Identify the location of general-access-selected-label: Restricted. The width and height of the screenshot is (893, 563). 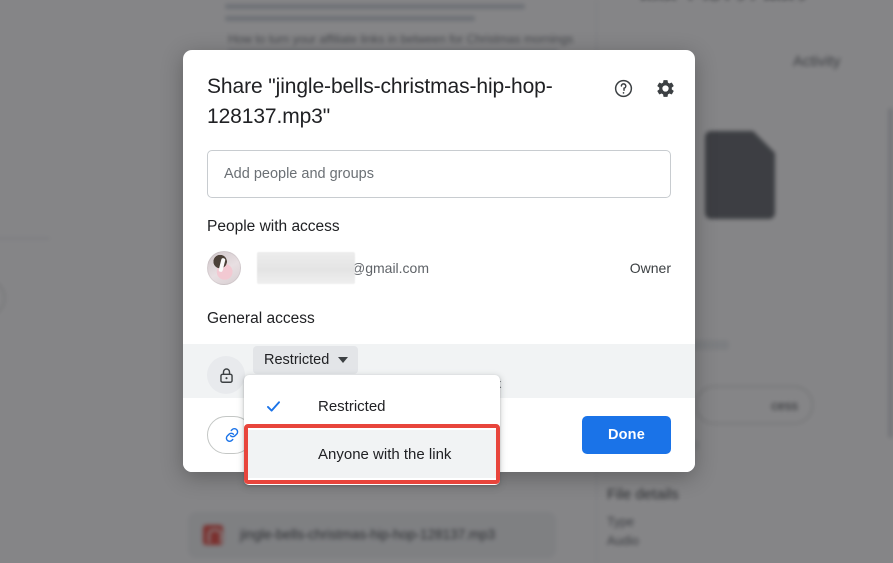
(297, 360).